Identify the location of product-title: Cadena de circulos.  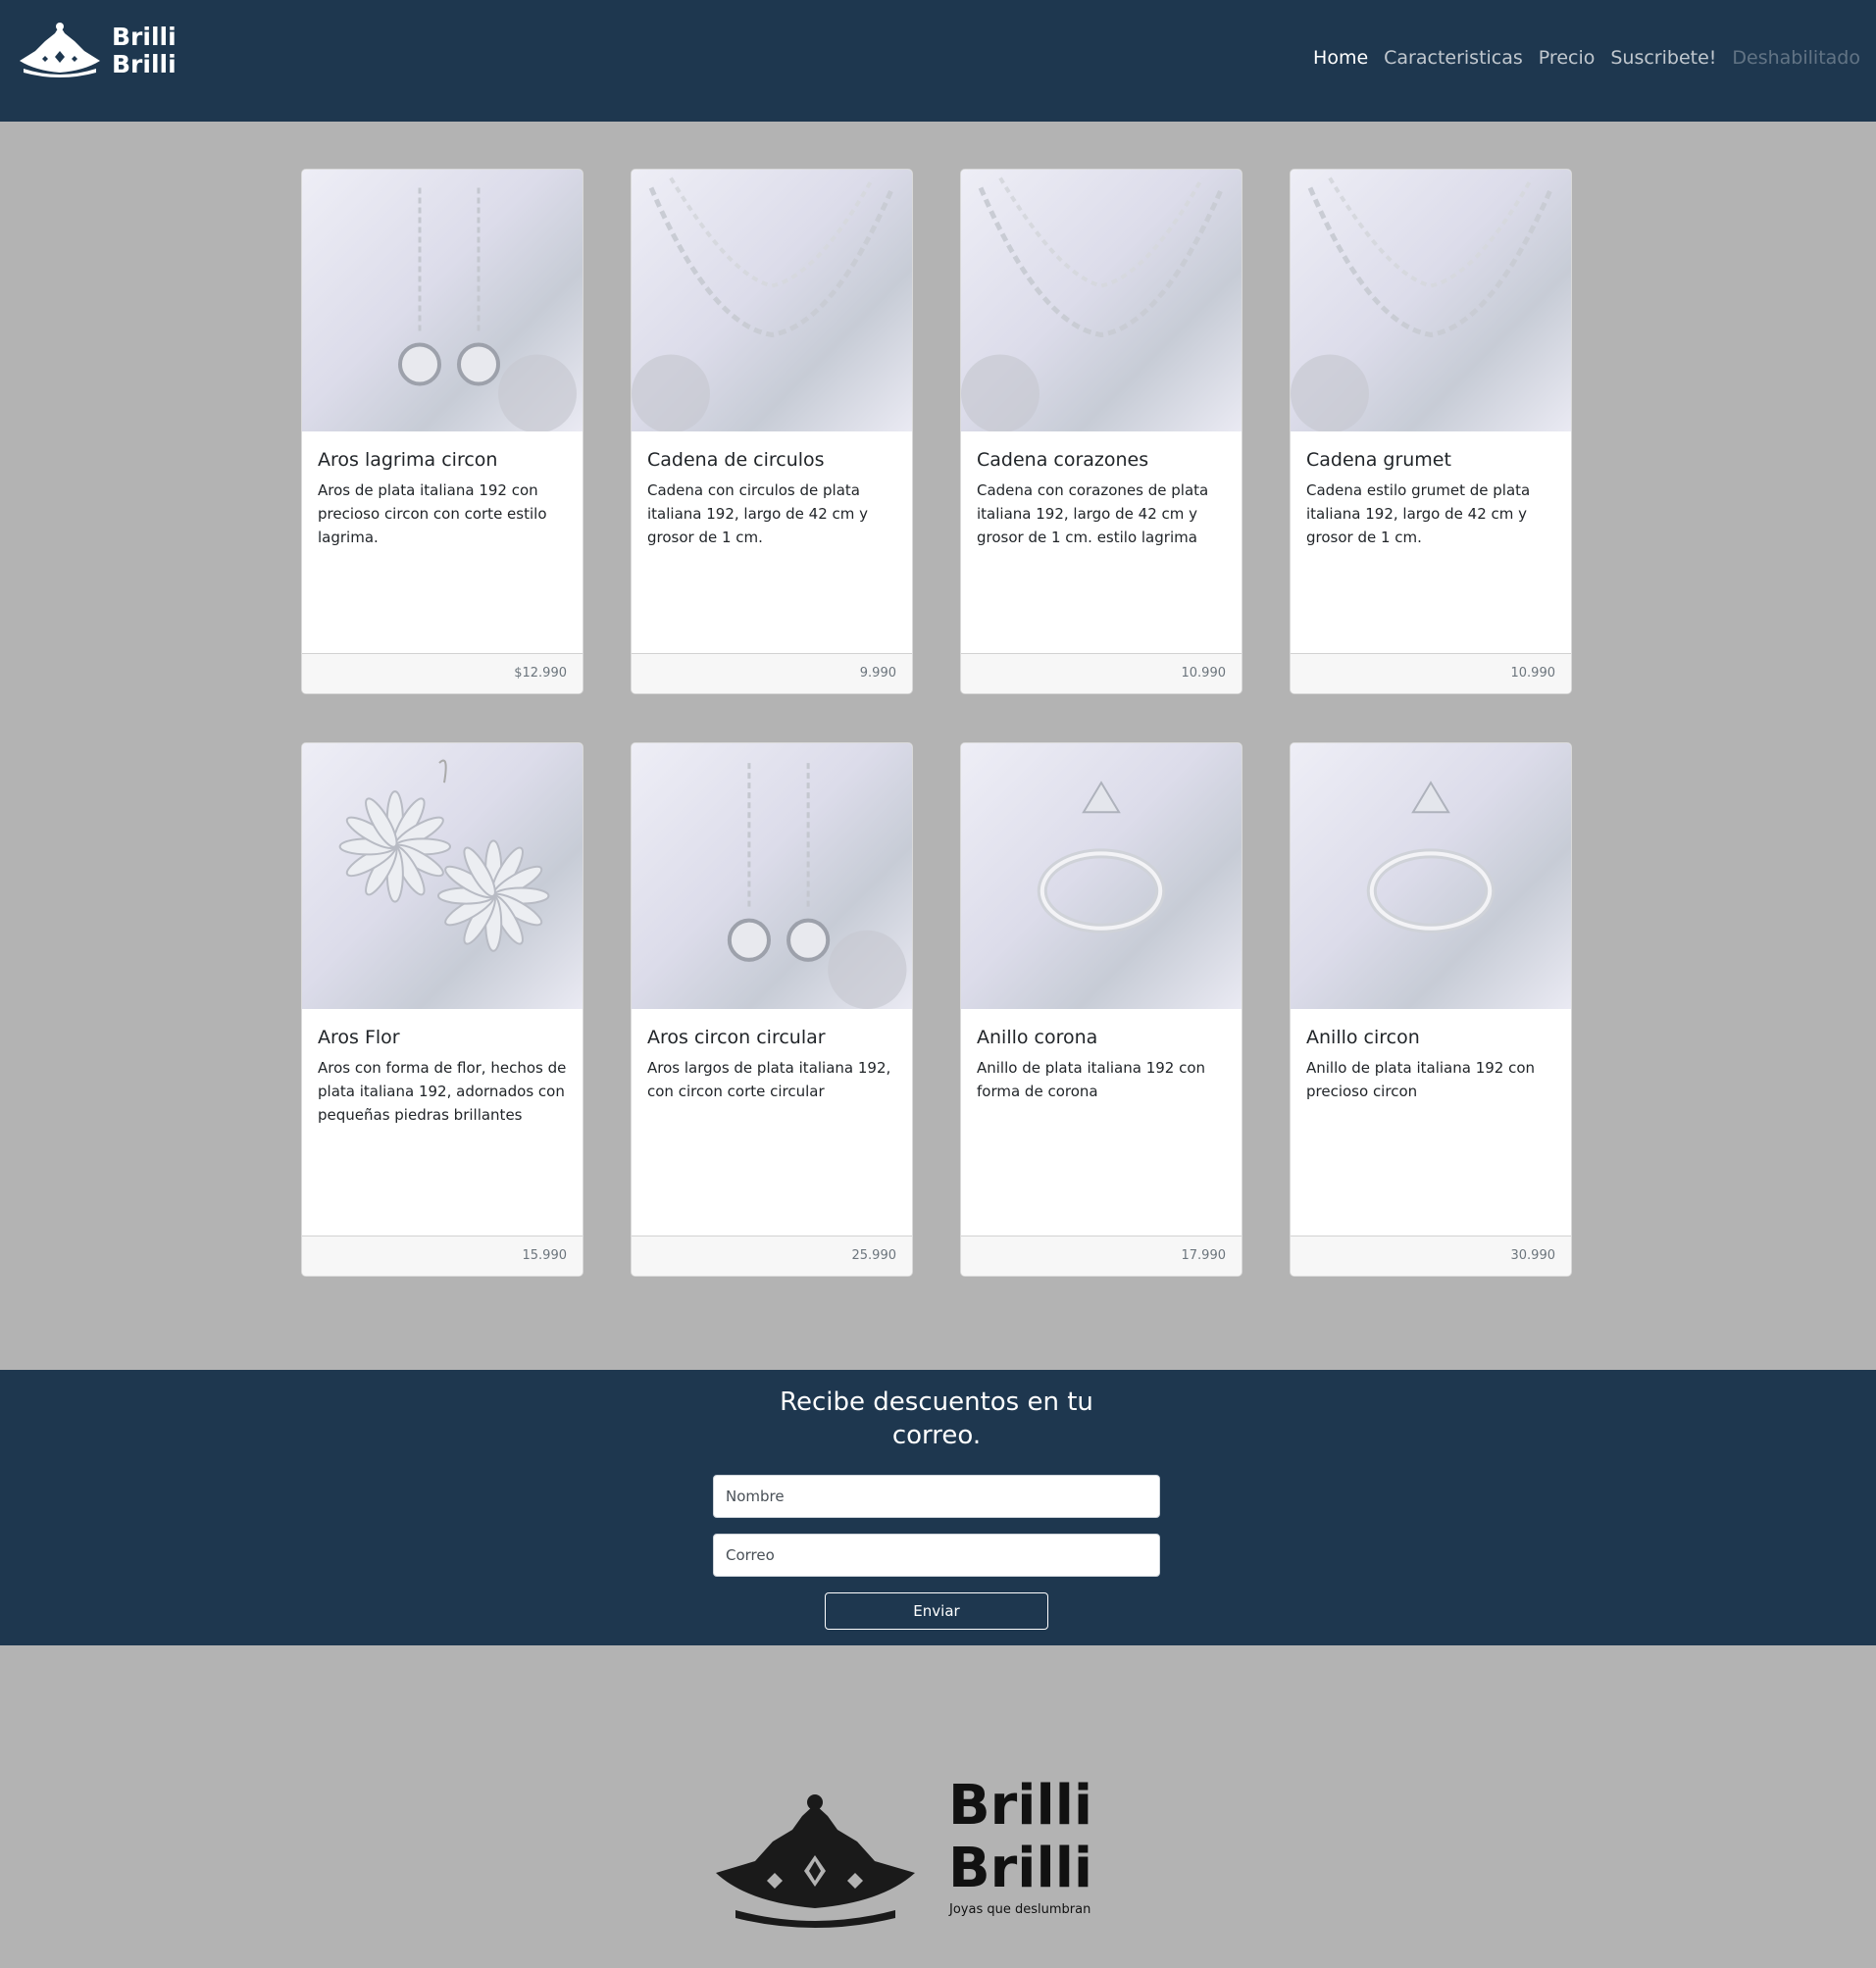
(736, 460).